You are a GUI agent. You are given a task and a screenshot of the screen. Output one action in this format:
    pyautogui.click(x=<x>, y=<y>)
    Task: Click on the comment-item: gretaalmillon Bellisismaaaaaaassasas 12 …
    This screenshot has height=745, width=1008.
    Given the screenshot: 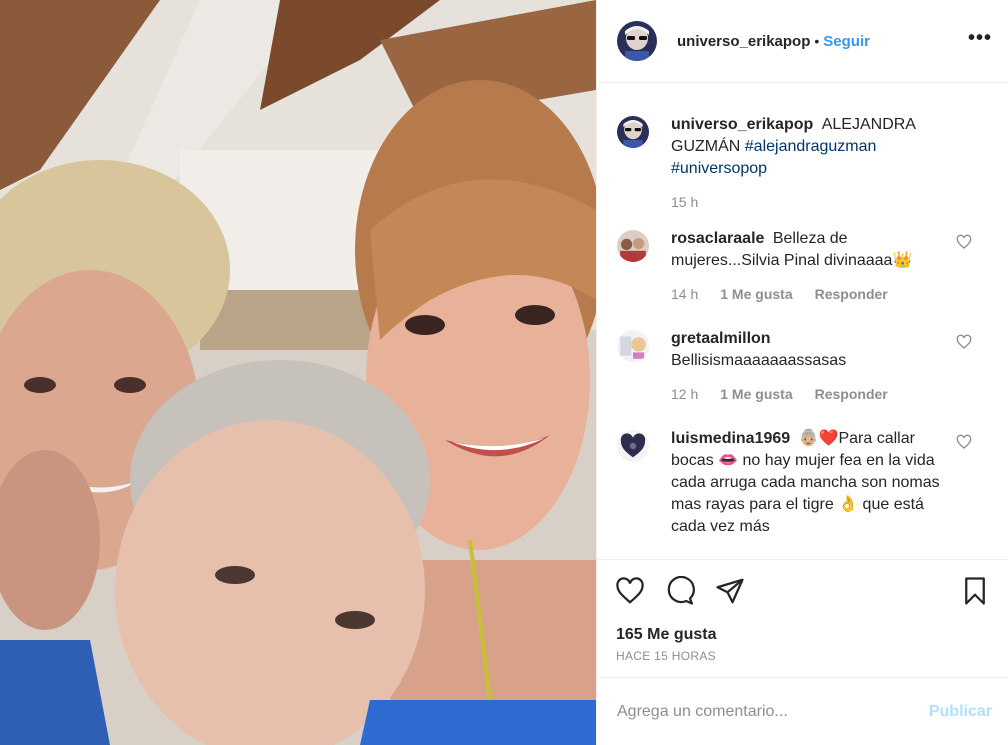 What is the action you would take?
    pyautogui.click(x=804, y=365)
    